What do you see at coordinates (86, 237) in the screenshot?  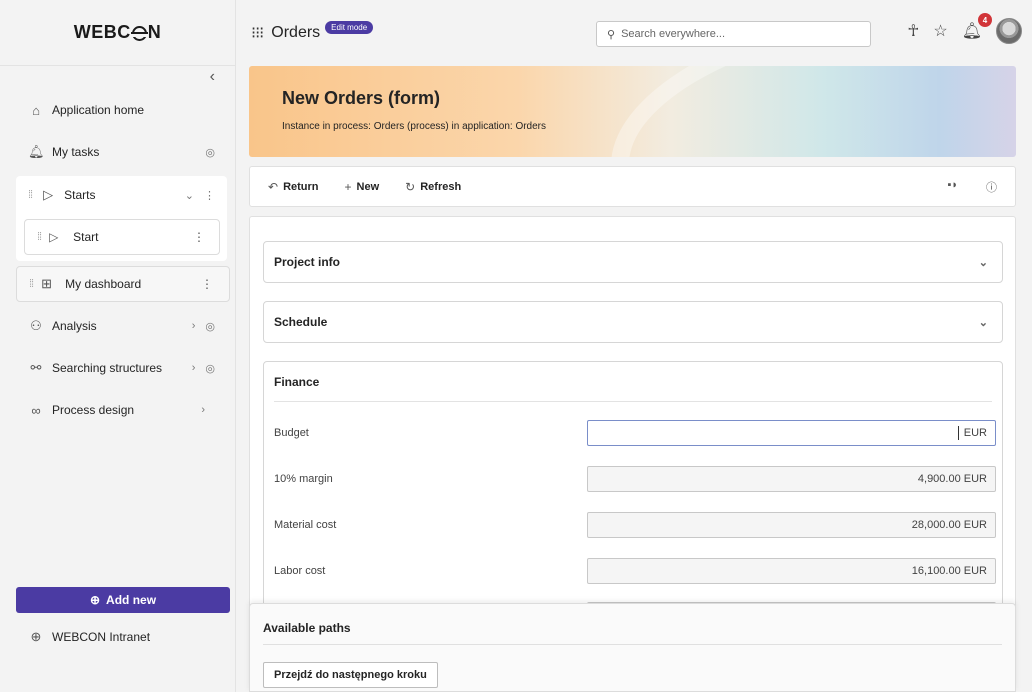 I see `sidebar-item-label: Start` at bounding box center [86, 237].